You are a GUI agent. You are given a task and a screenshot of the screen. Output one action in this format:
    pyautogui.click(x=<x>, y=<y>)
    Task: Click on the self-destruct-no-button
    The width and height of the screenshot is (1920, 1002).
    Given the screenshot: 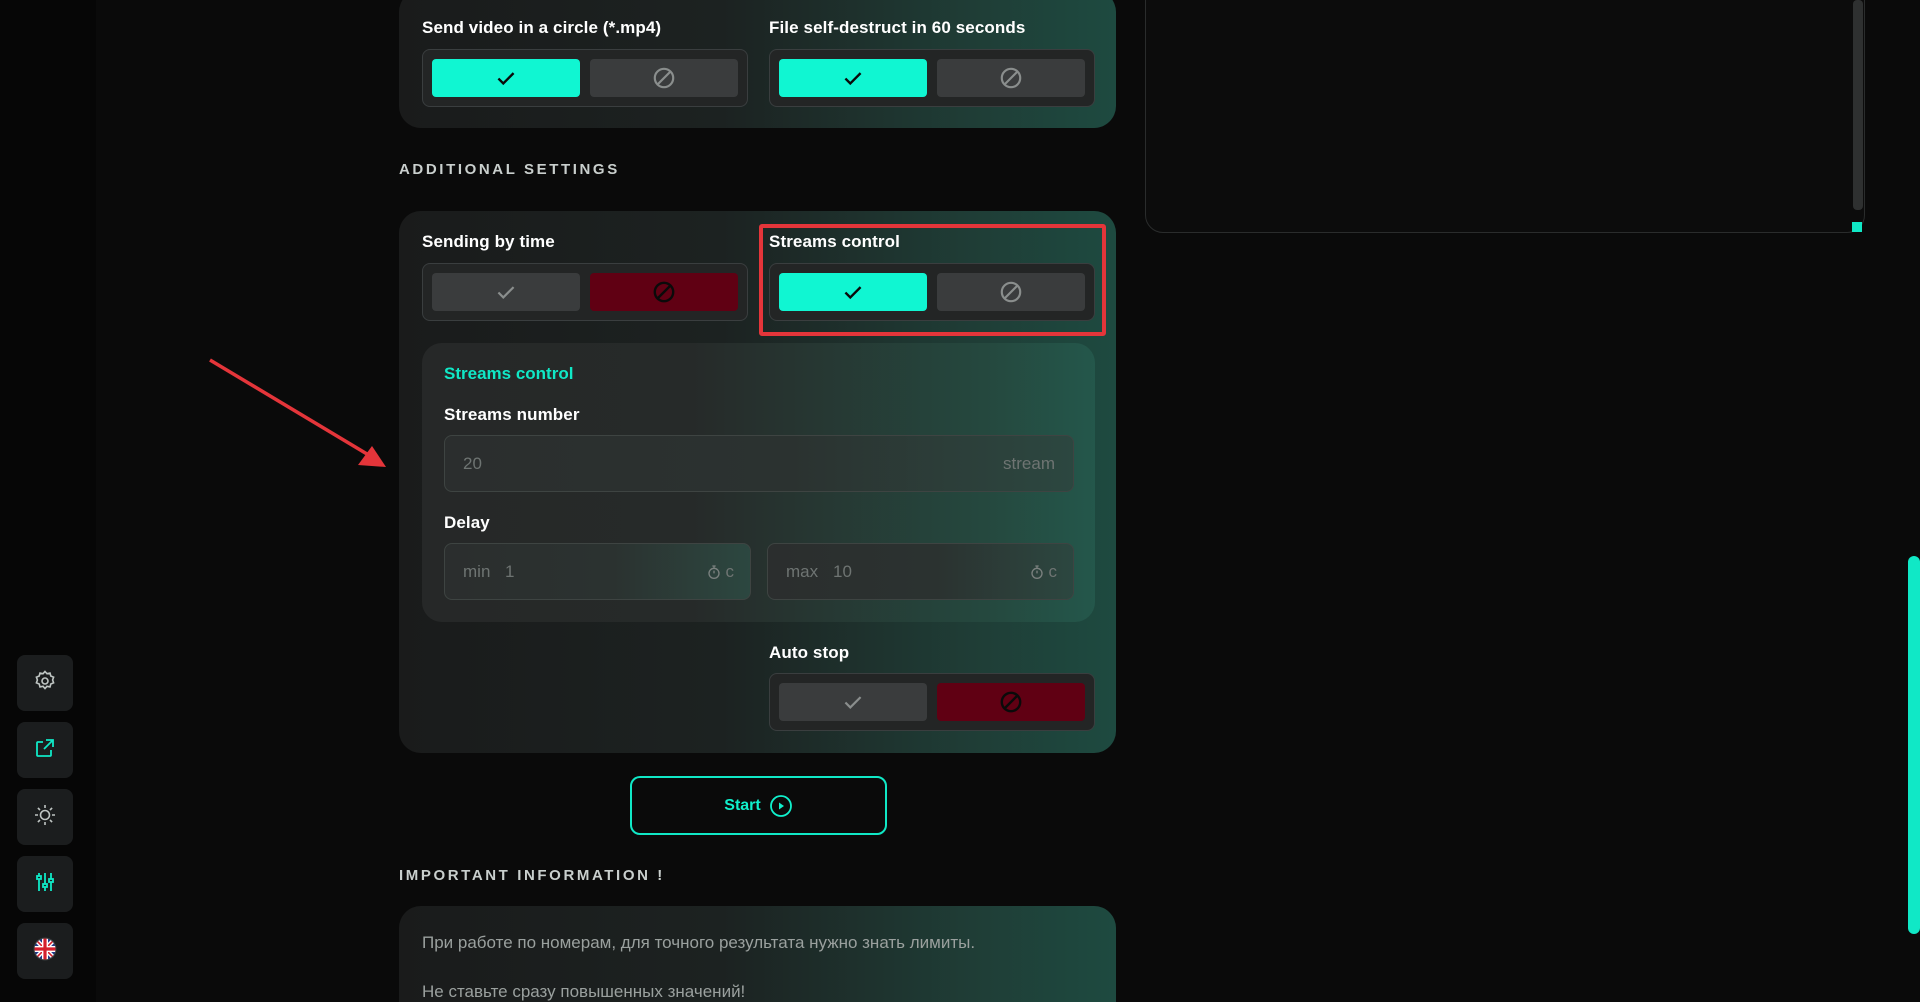 What is the action you would take?
    pyautogui.click(x=1011, y=78)
    